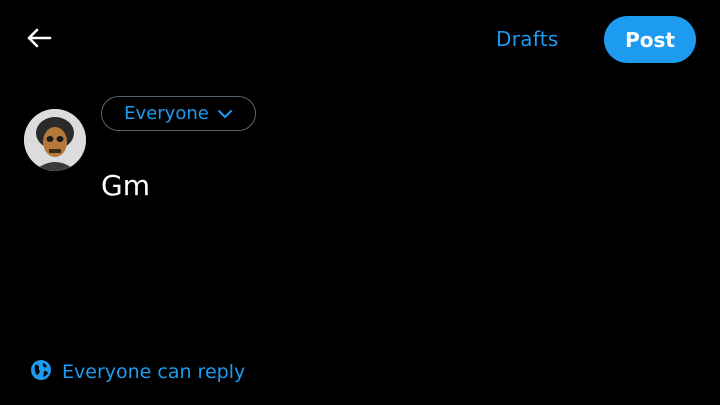 The height and width of the screenshot is (405, 720). I want to click on arrow-left-icon, so click(39, 40).